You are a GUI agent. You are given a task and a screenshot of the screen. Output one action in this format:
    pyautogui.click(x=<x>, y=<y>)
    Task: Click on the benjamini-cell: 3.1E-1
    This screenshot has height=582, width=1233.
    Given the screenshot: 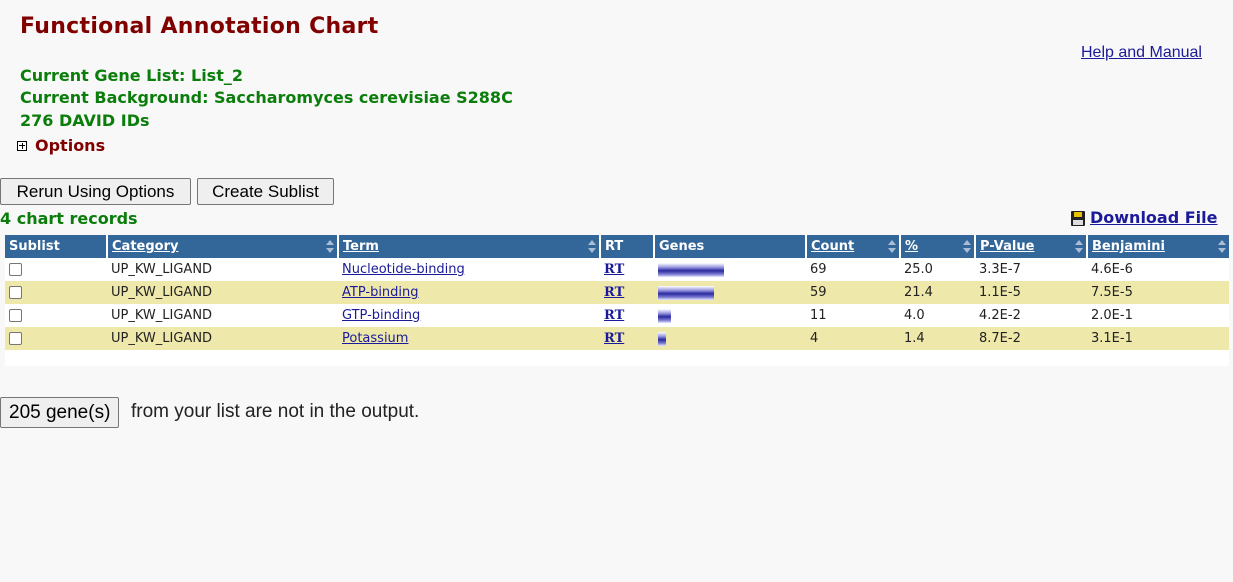 What is the action you would take?
    pyautogui.click(x=1158, y=338)
    